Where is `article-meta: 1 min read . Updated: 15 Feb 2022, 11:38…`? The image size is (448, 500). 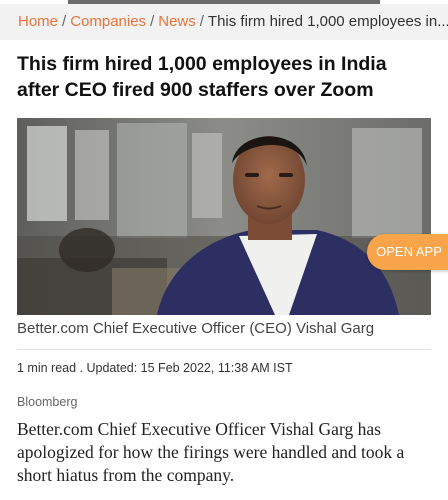
article-meta: 1 min read . Updated: 15 Feb 2022, 11:38… is located at coordinates (155, 368).